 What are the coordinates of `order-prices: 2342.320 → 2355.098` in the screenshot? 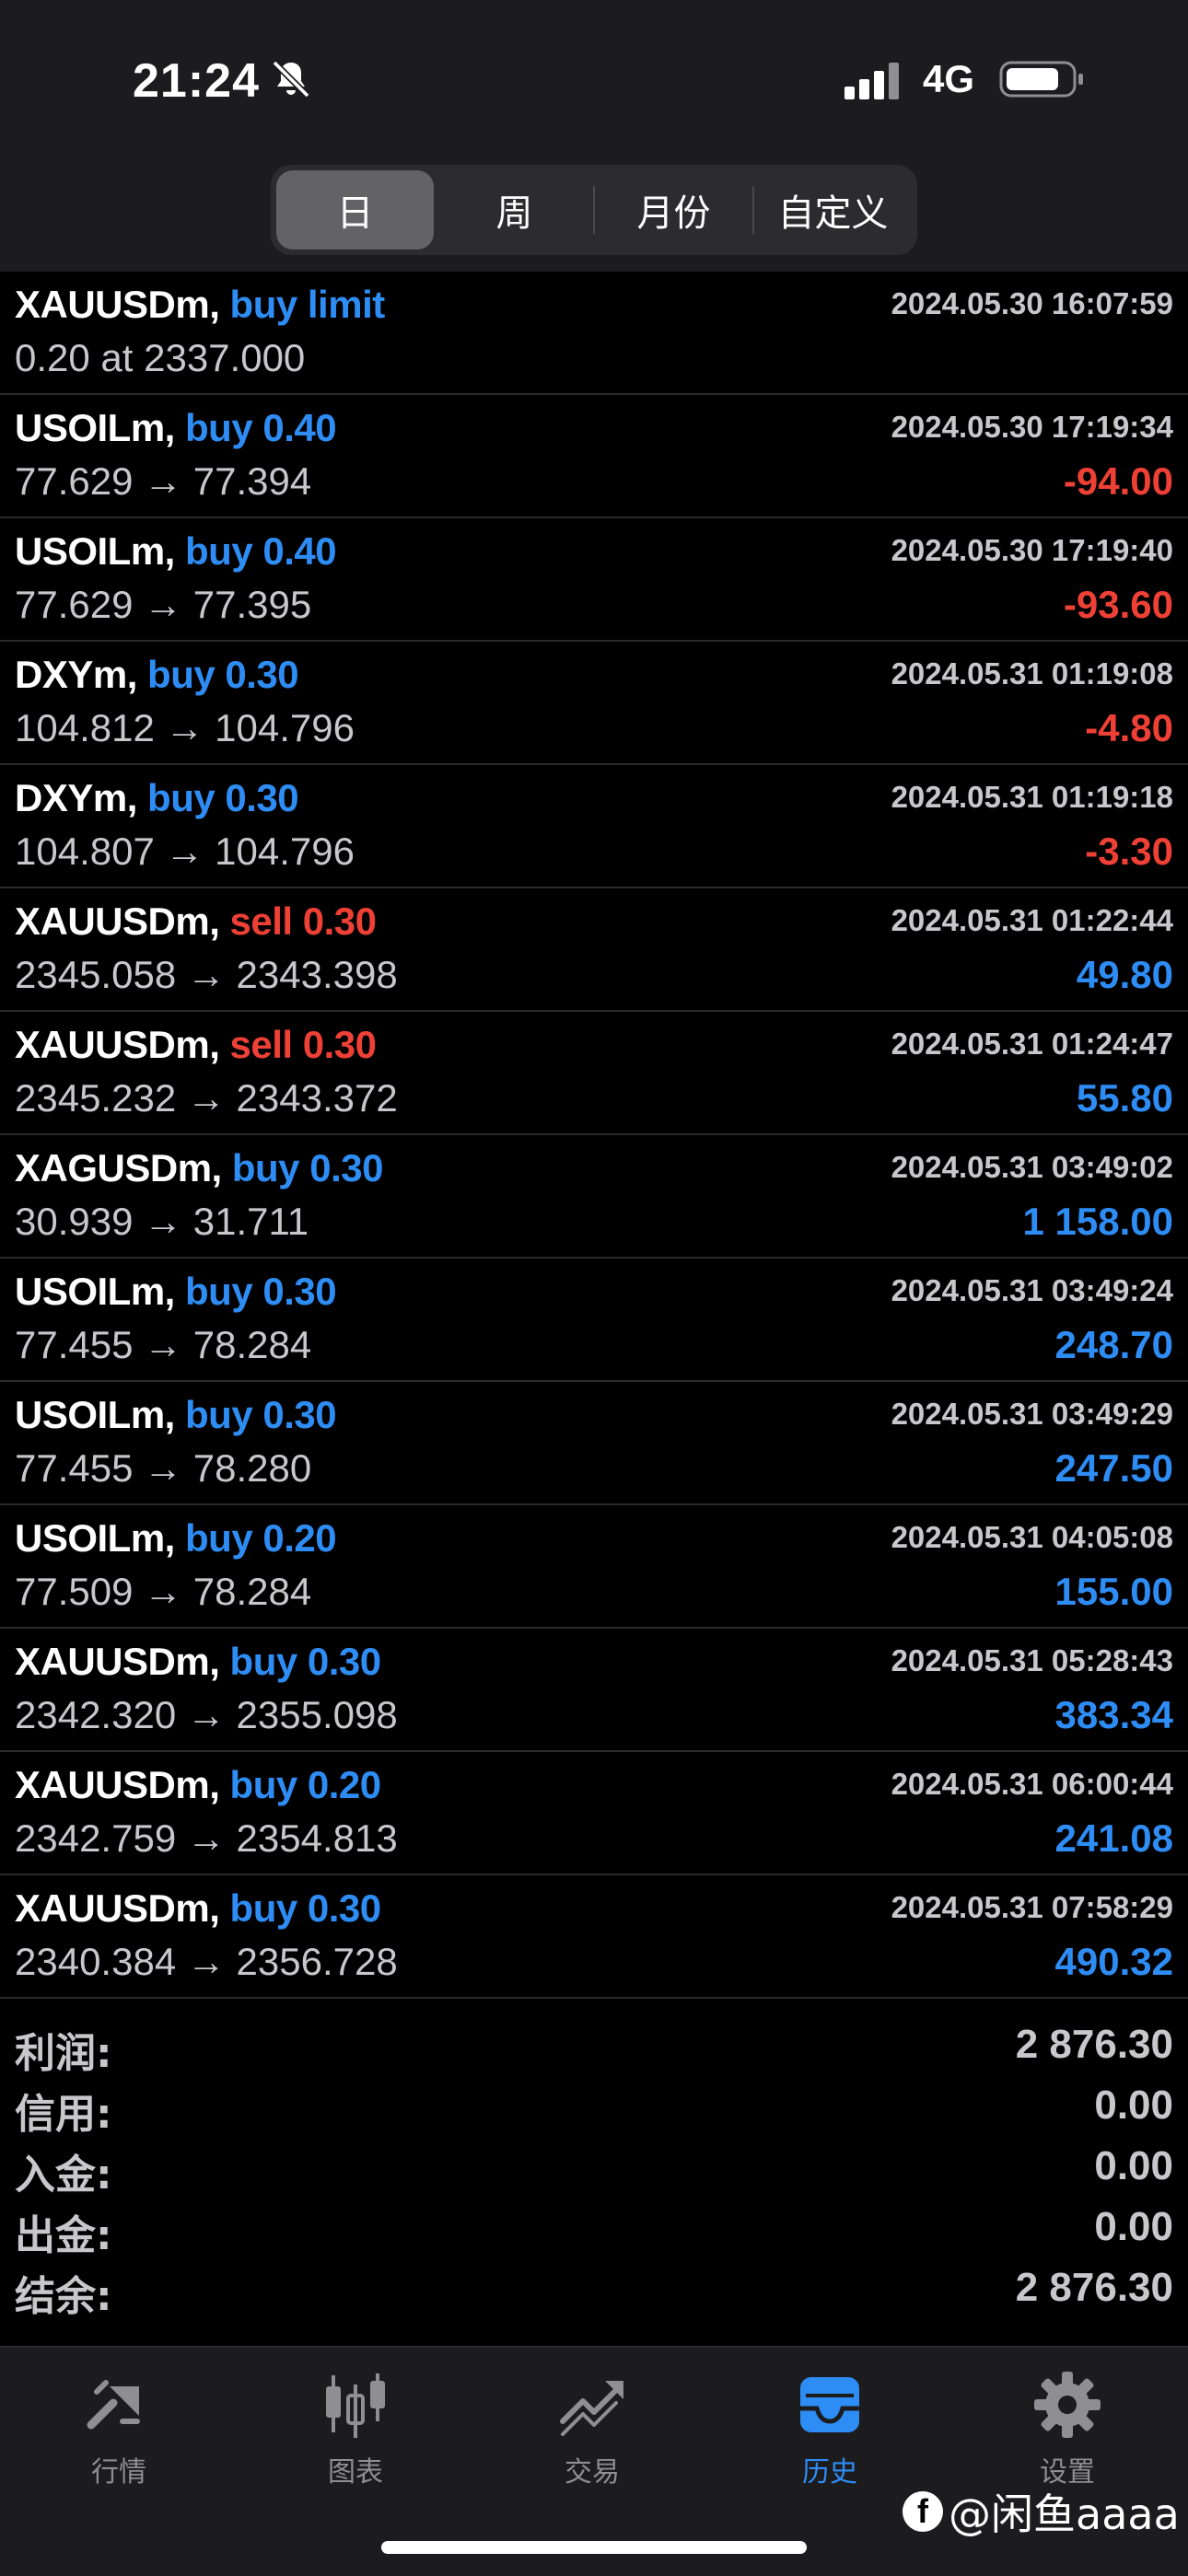 It's located at (206, 1714).